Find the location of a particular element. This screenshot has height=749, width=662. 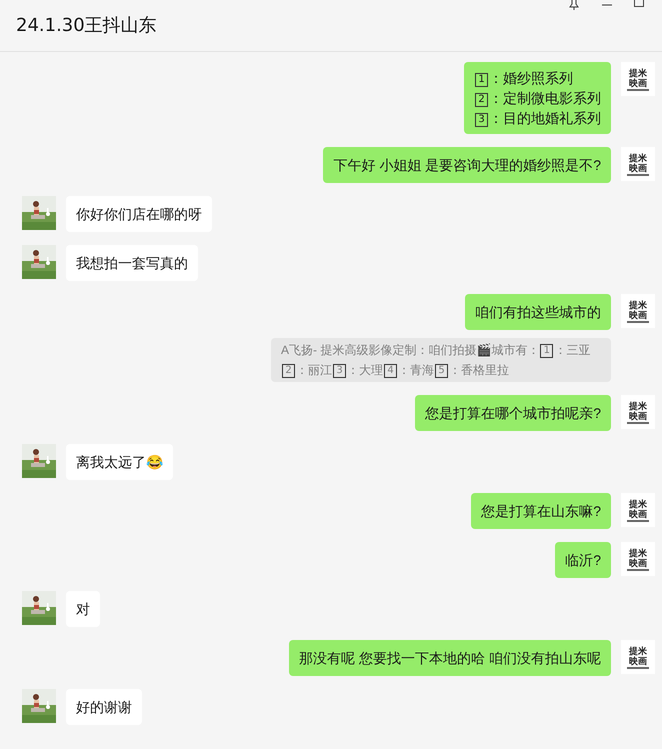

message-bubble: 咱们有拍这些城市的 is located at coordinates (538, 312).